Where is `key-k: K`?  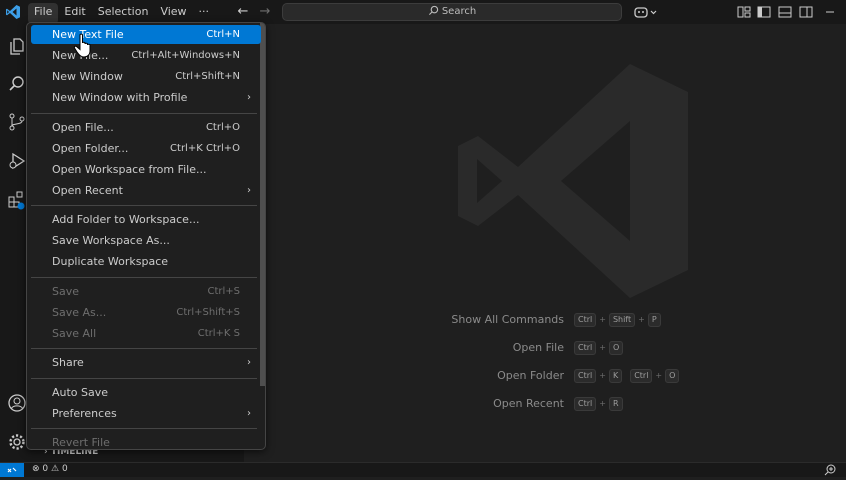
key-k: K is located at coordinates (615, 375).